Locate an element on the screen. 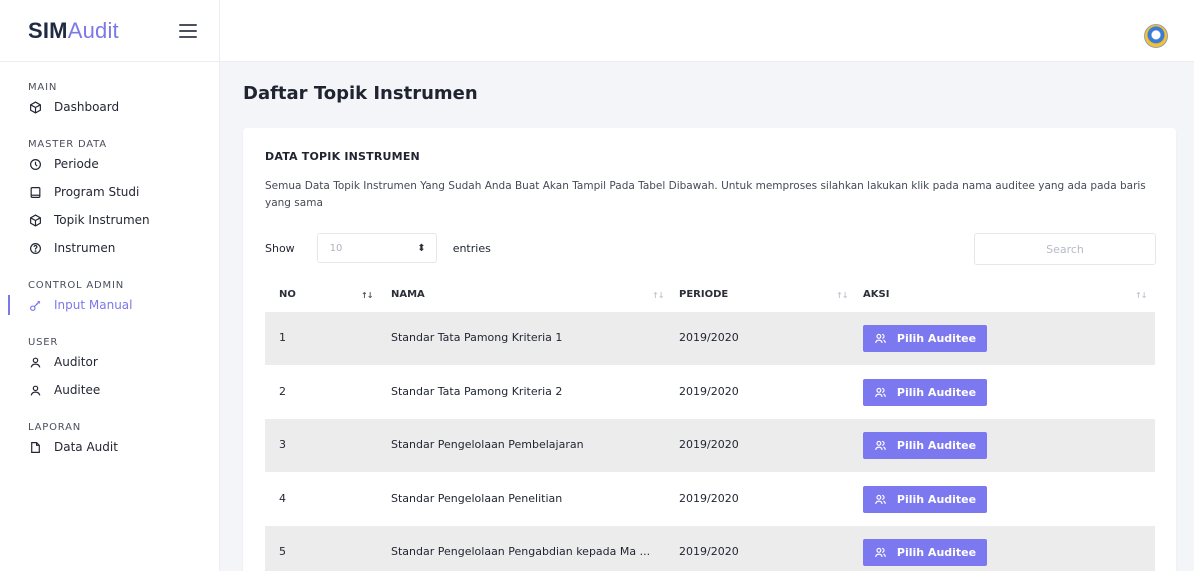 This screenshot has width=1194, height=571. cell-no: 4 is located at coordinates (282, 498).